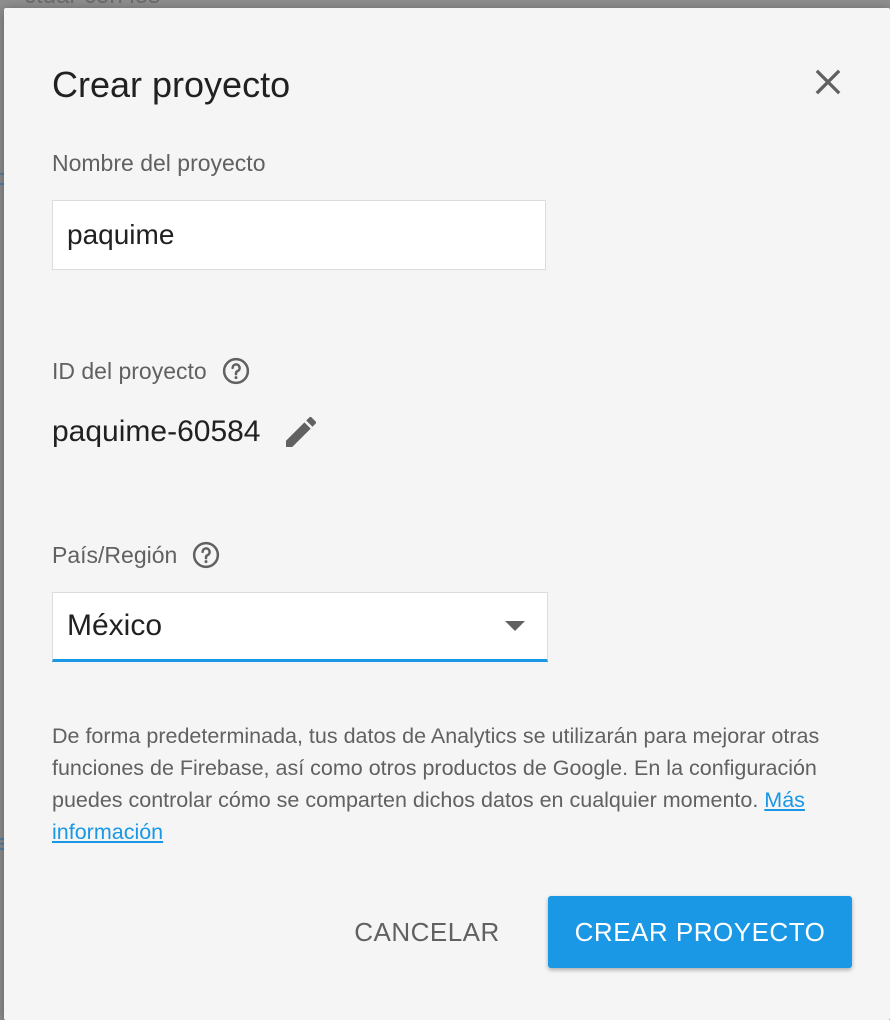 The image size is (890, 1020). What do you see at coordinates (300, 627) in the screenshot?
I see `country-select: México` at bounding box center [300, 627].